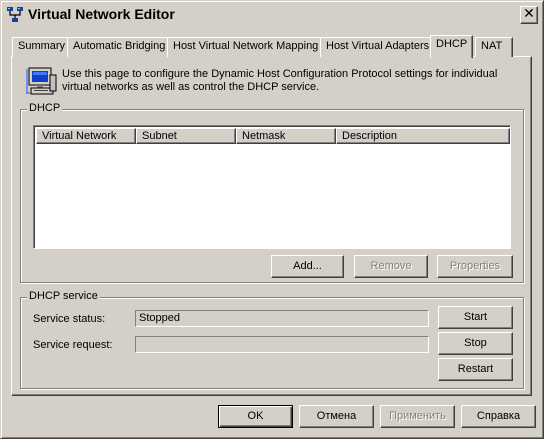 This screenshot has width=544, height=439. I want to click on service-status-field: Stopped, so click(282, 318).